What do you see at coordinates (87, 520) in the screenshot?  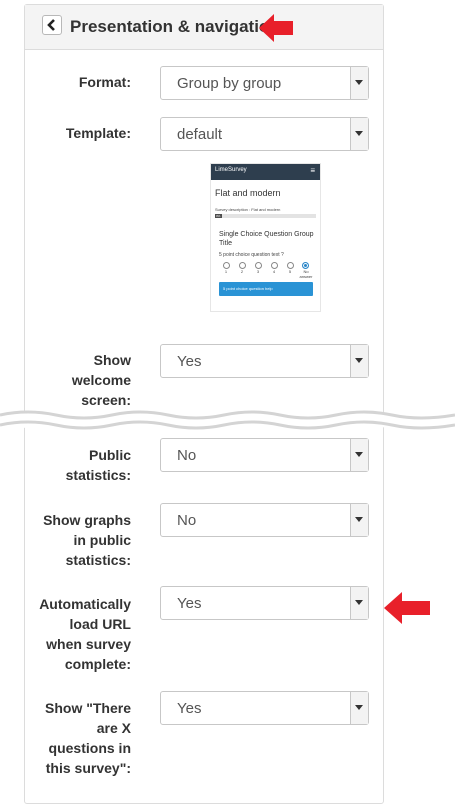 I see `label-line: Show graphs` at bounding box center [87, 520].